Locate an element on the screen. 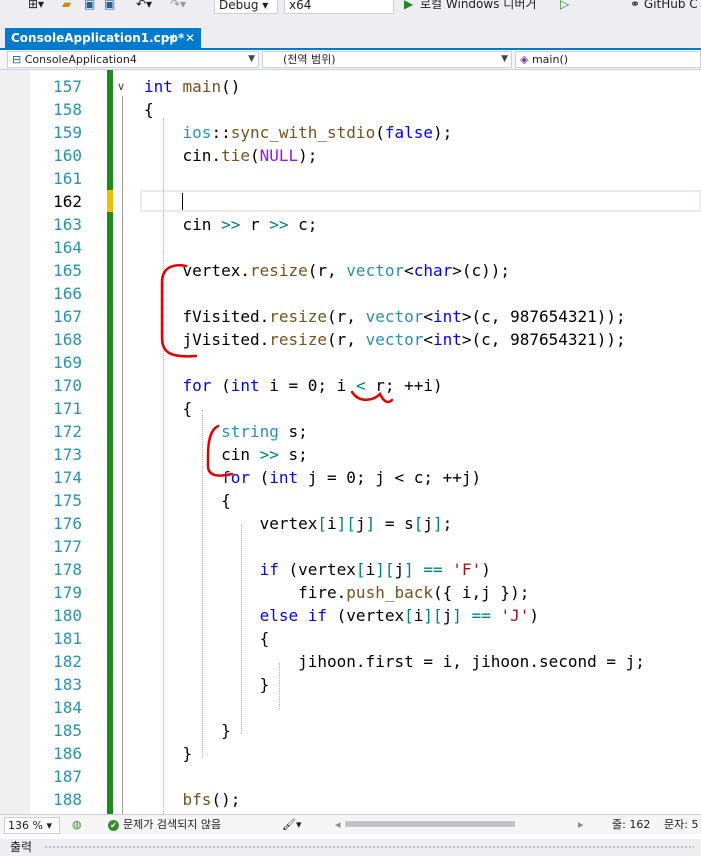  close-icon: ✕ is located at coordinates (190, 38).